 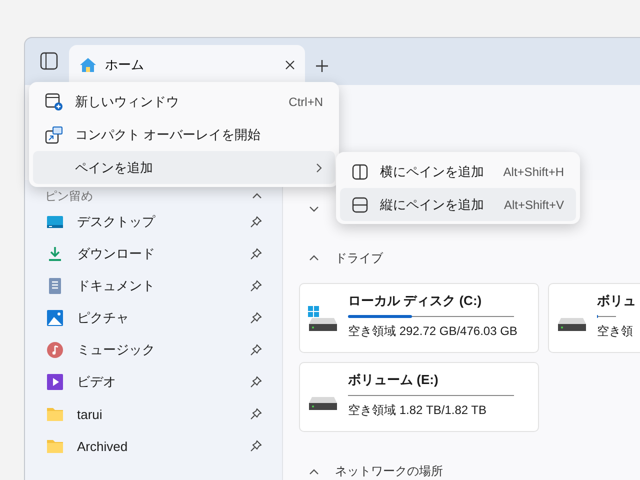 I want to click on sidebar-item: ドキュメント, so click(x=153, y=286).